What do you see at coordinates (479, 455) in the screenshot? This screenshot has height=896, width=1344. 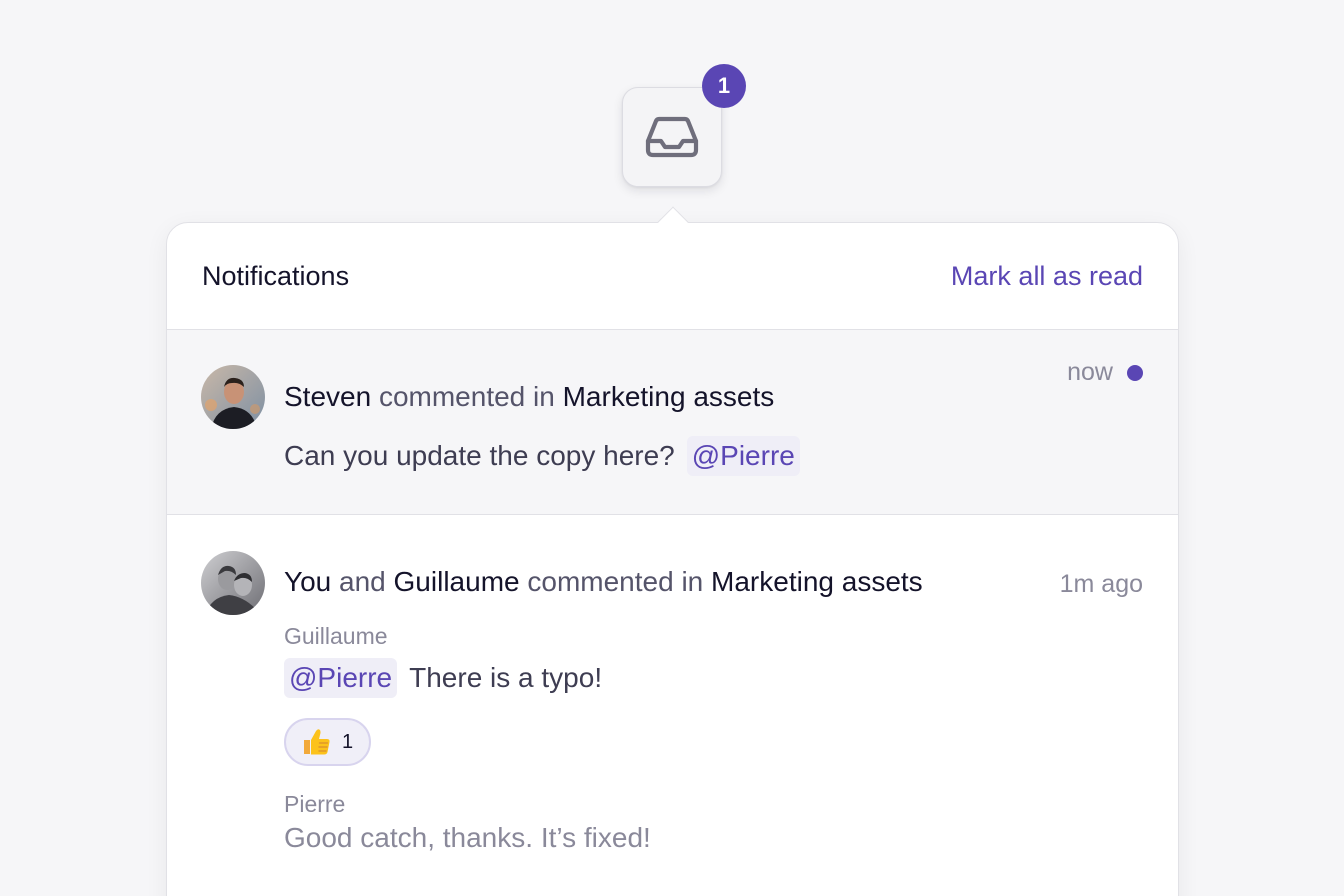 I see `message-text: Can you update the copy here?` at bounding box center [479, 455].